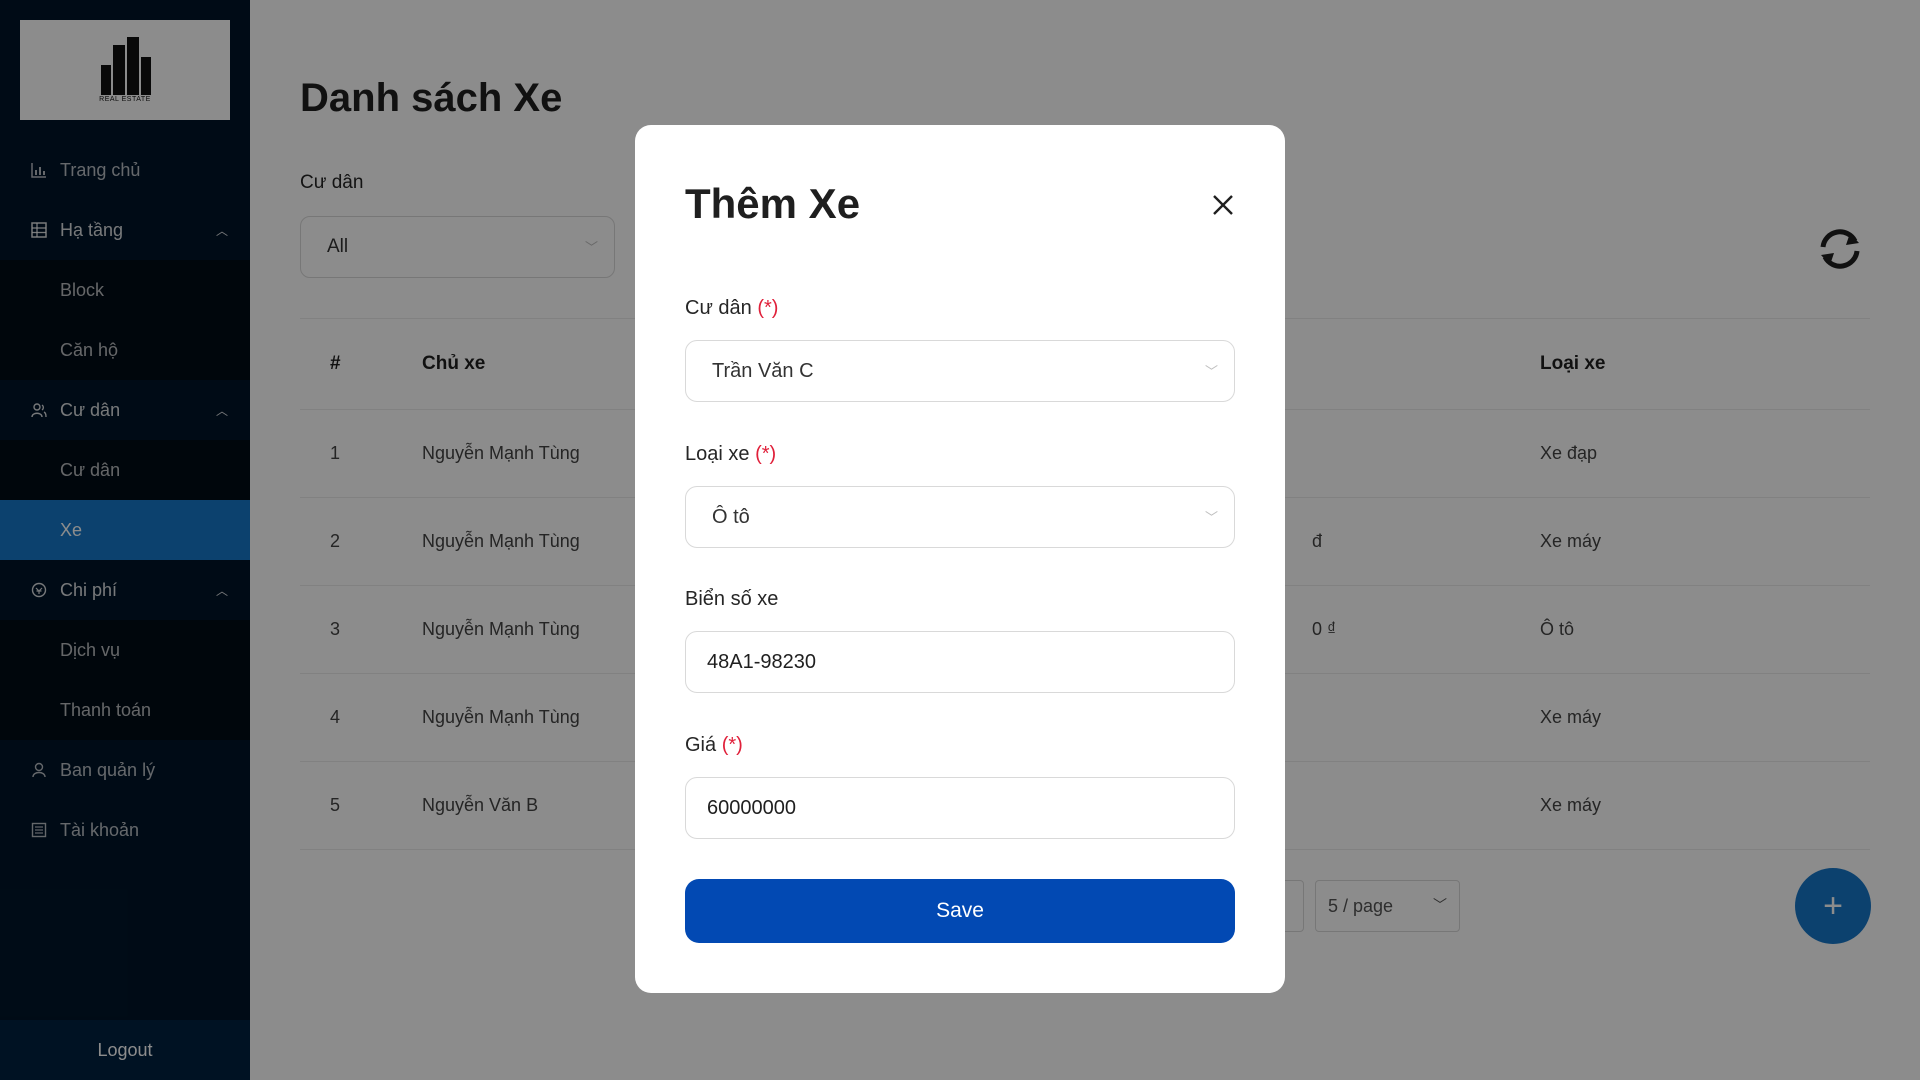  I want to click on resident-label: Cư dân (*), so click(731, 308).